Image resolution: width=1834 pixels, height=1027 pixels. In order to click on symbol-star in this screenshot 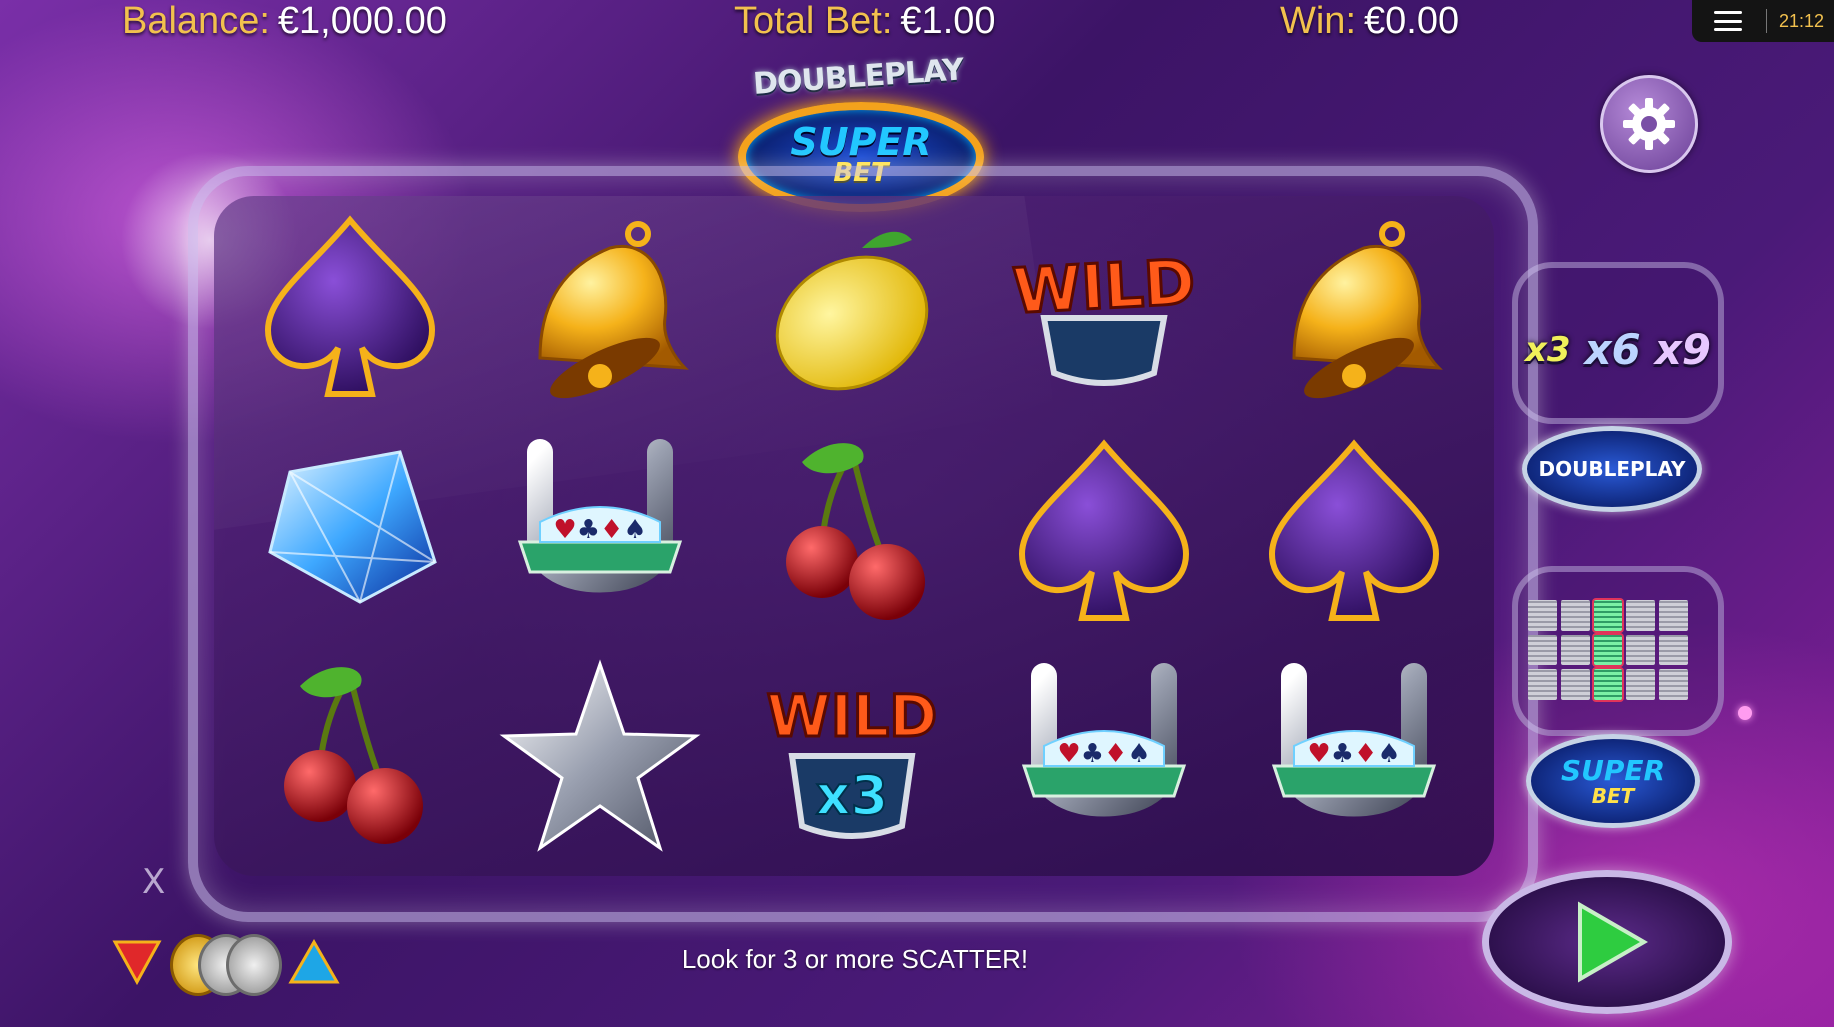, I will do `click(600, 756)`.